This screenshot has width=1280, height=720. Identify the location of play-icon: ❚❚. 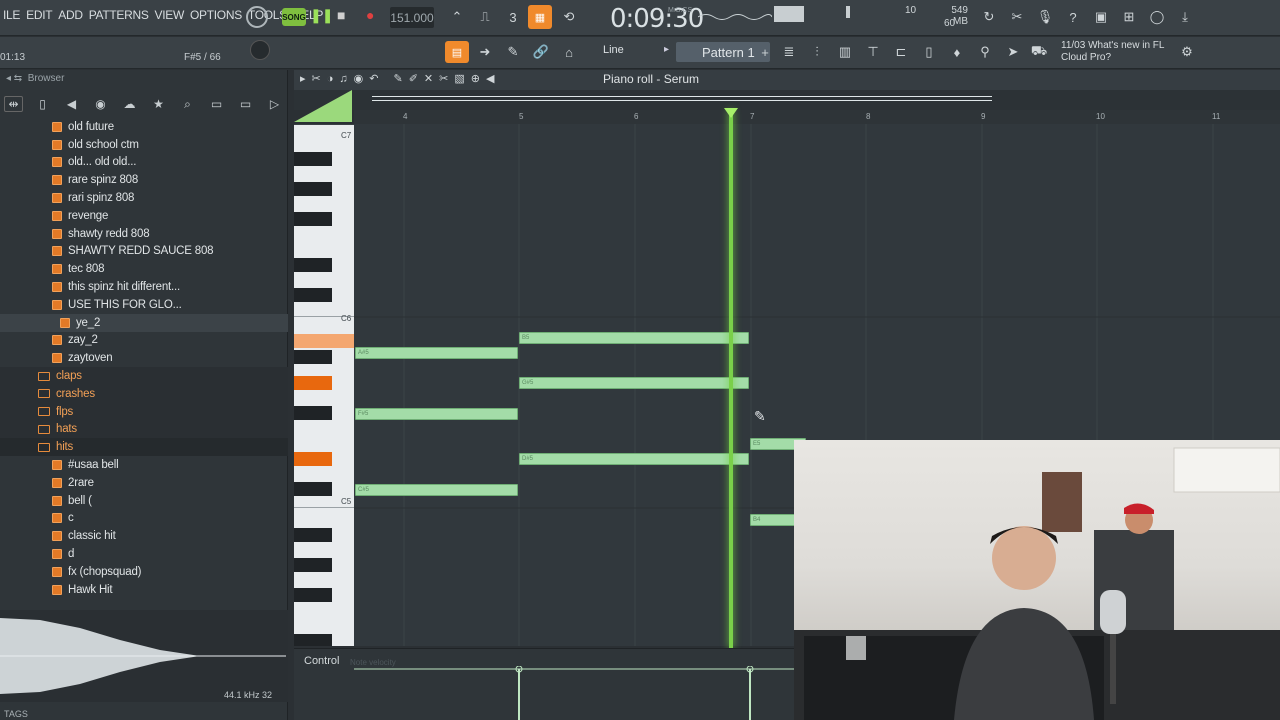
(321, 15).